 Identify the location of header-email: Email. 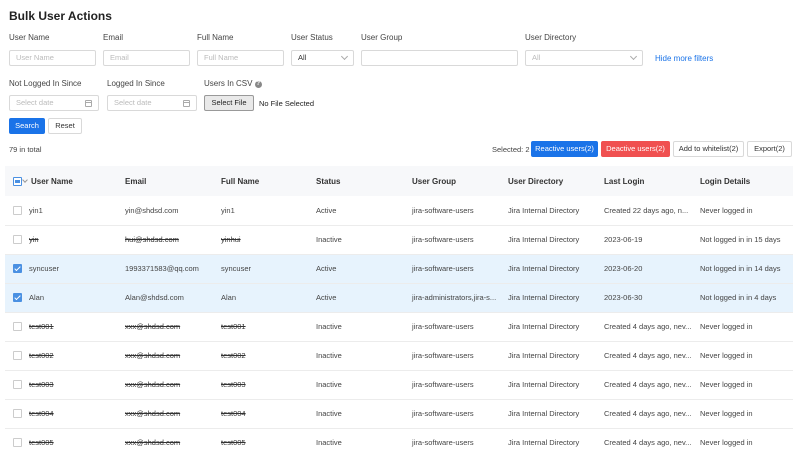
(169, 181).